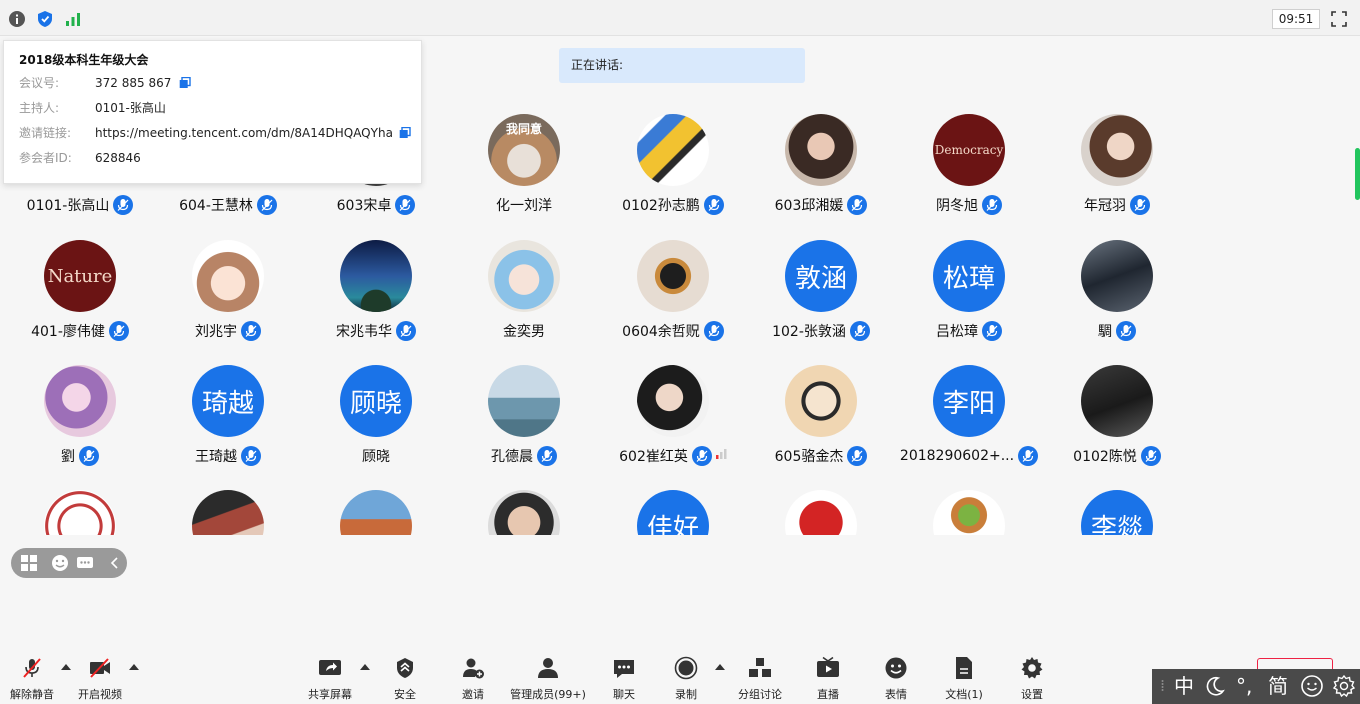 The height and width of the screenshot is (704, 1360). I want to click on participant-tile: 騆, so click(1117, 286).